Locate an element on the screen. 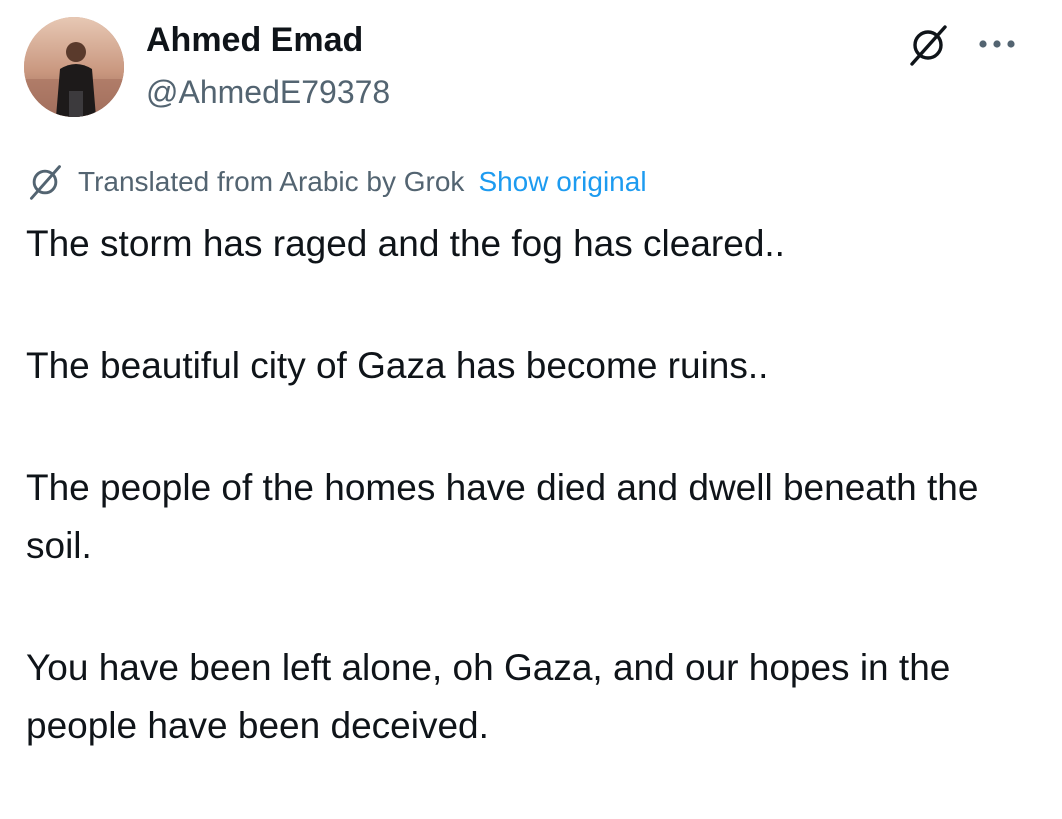  avatar-photo is located at coordinates (74, 67).